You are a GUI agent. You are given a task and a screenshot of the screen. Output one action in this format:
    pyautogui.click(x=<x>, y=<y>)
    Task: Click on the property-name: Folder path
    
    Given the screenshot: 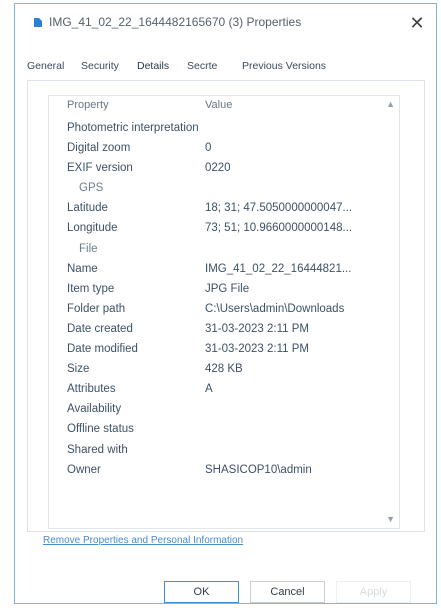 What is the action you would take?
    pyautogui.click(x=96, y=308)
    